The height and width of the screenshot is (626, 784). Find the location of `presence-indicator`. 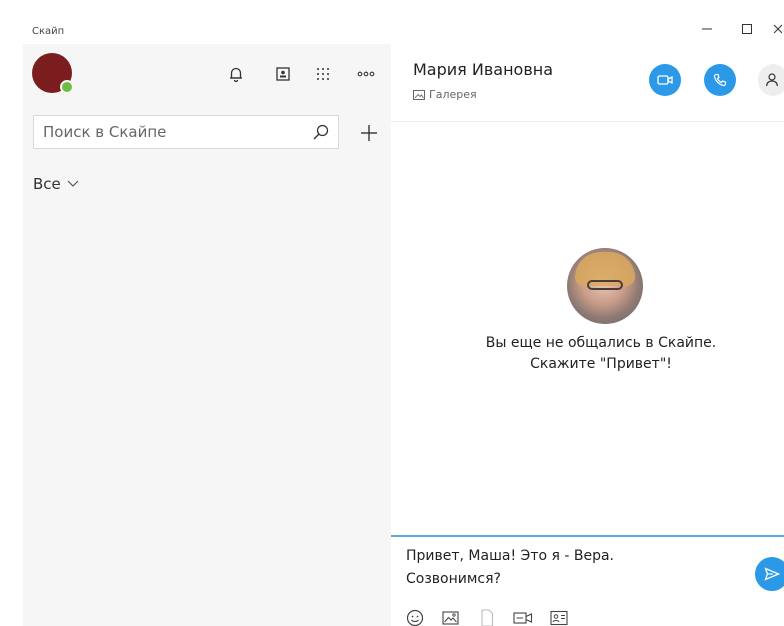

presence-indicator is located at coordinates (67, 87).